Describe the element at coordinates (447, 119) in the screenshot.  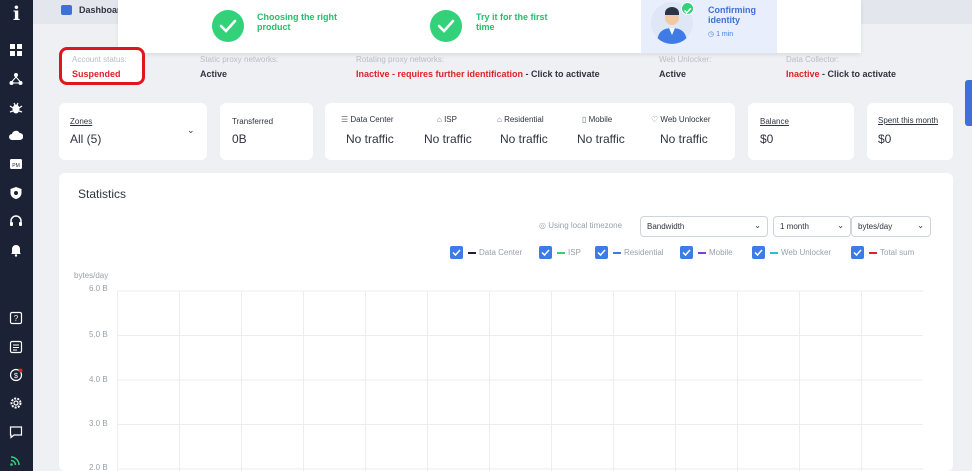
I see `traffic-label: ⌂ ISP` at that location.